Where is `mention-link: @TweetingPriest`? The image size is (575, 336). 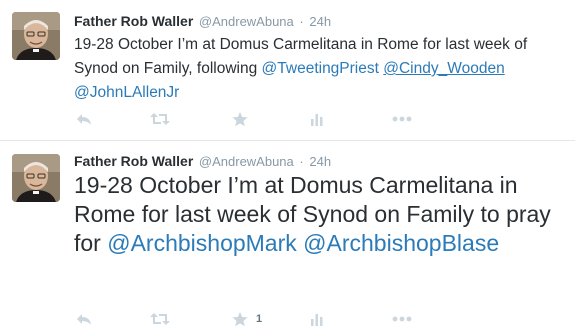
mention-link: @TweetingPriest is located at coordinates (320, 68).